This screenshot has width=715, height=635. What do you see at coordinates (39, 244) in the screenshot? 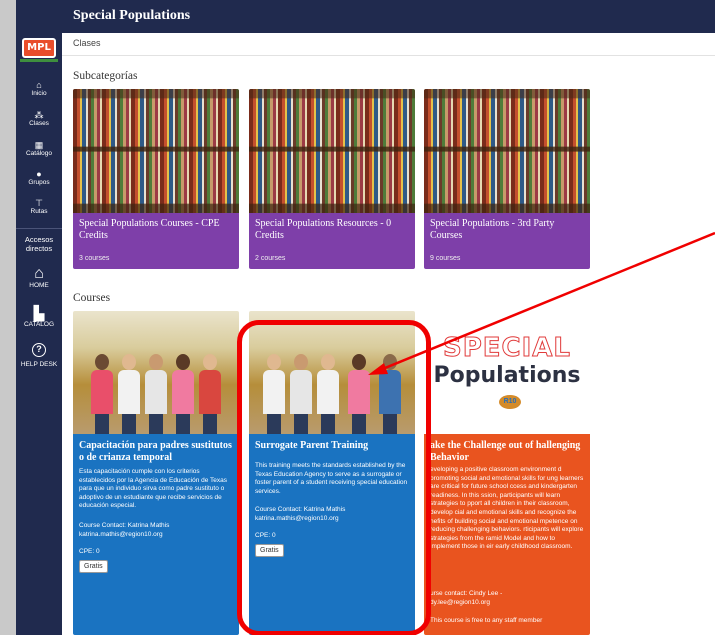
I see `shortcuts-title: Accesos directos` at bounding box center [39, 244].